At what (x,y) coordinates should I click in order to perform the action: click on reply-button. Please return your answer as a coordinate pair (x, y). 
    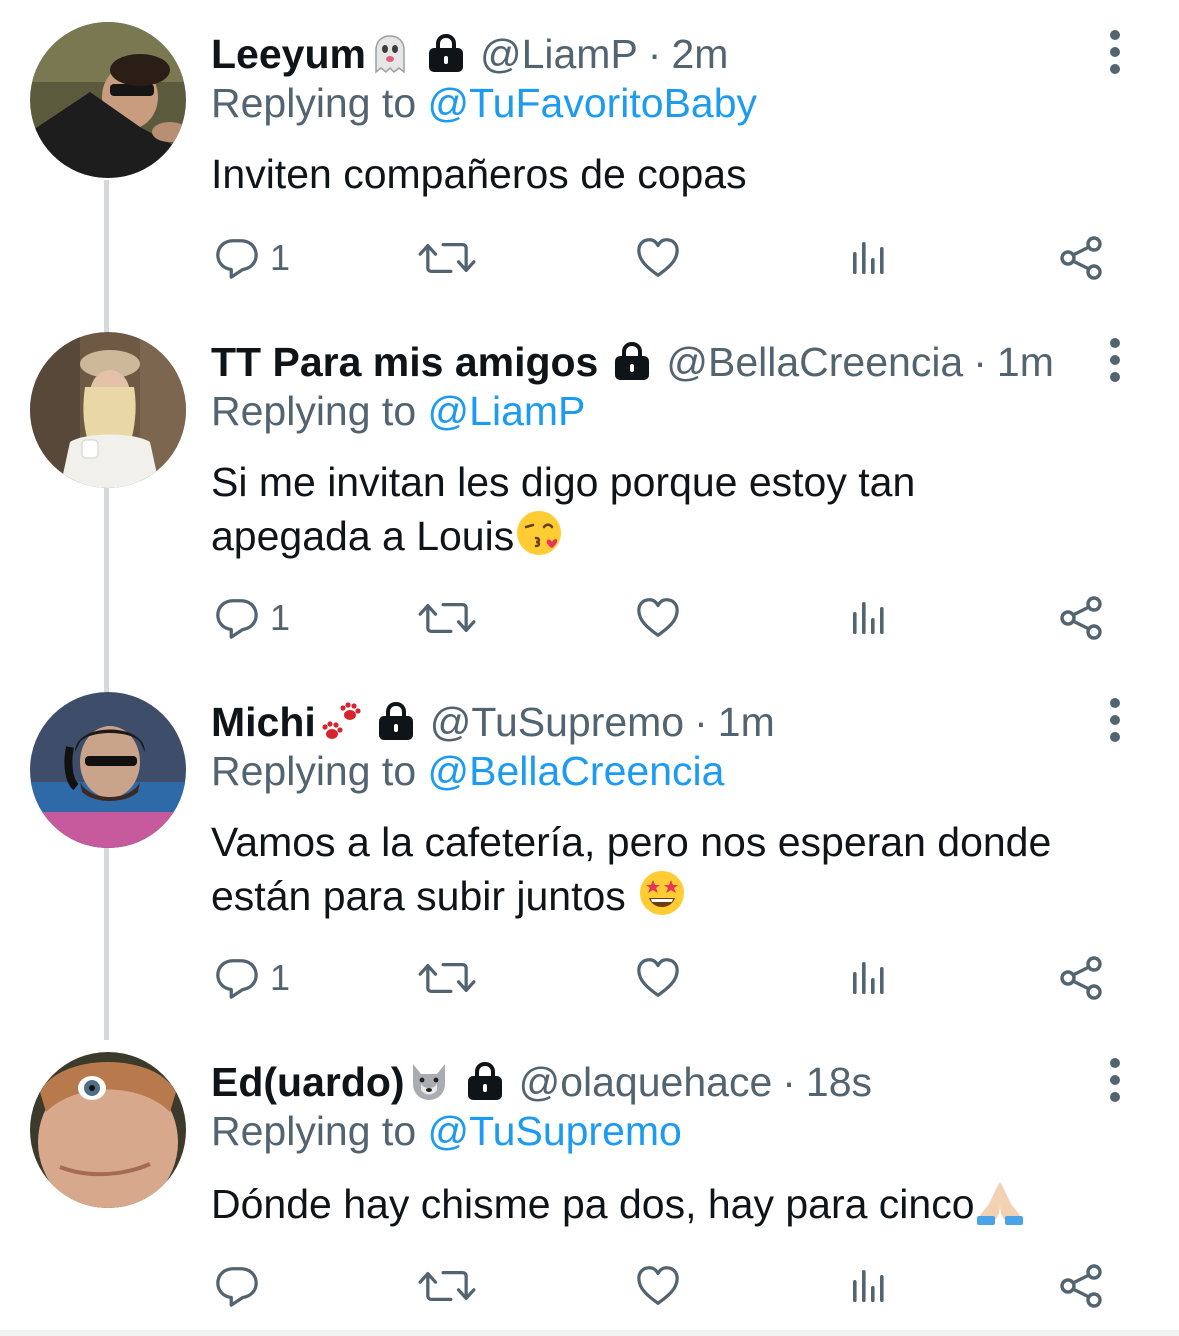
    Looking at the image, I should click on (242, 1286).